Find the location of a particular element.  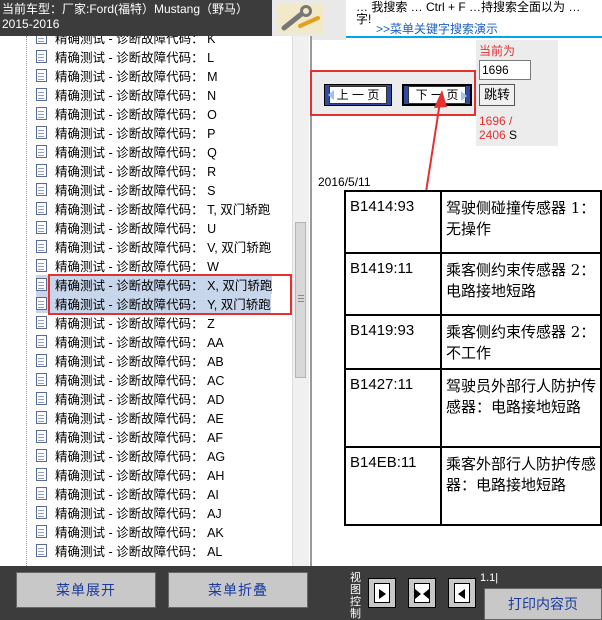

tree-item: 精确测试 - 诊断故障代码： AH is located at coordinates (130, 474).